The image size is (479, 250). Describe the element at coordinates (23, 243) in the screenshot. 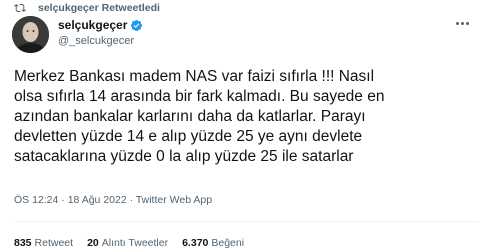

I see `retweets-count: 835` at that location.